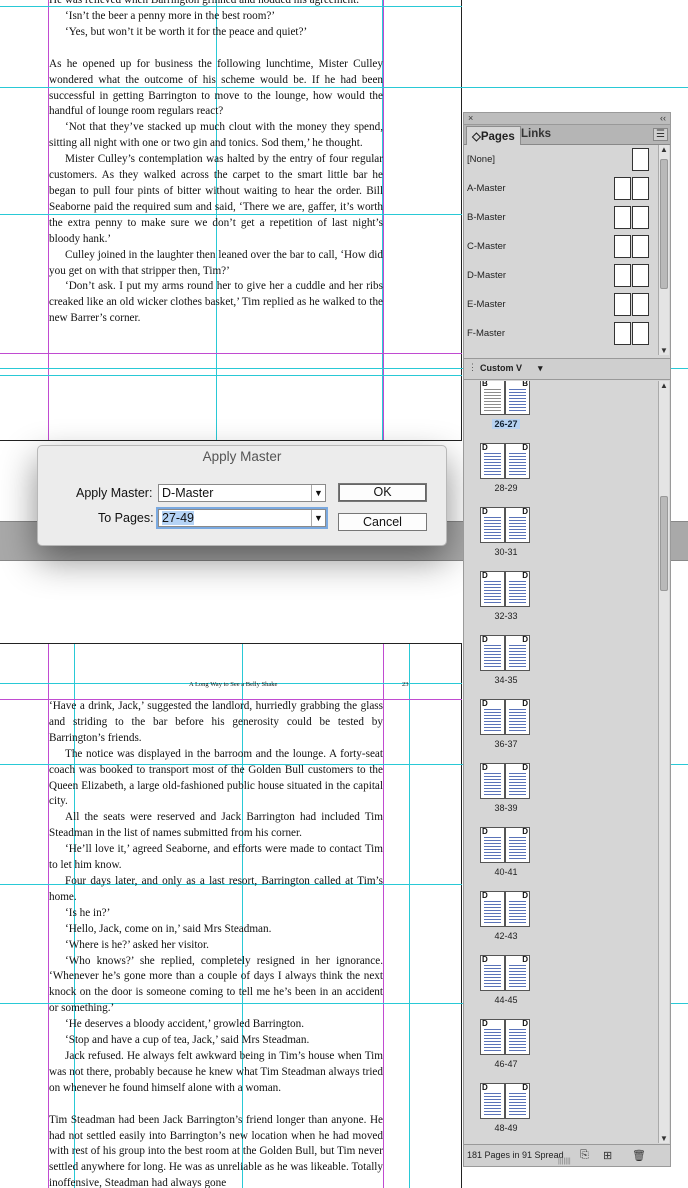  I want to click on panel-menu-icon: ☰, so click(660, 134).